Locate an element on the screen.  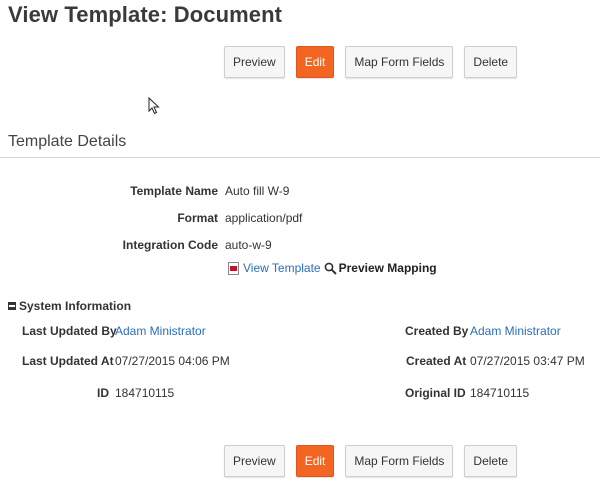
integration-code-value: auto-w-9 is located at coordinates (248, 245).